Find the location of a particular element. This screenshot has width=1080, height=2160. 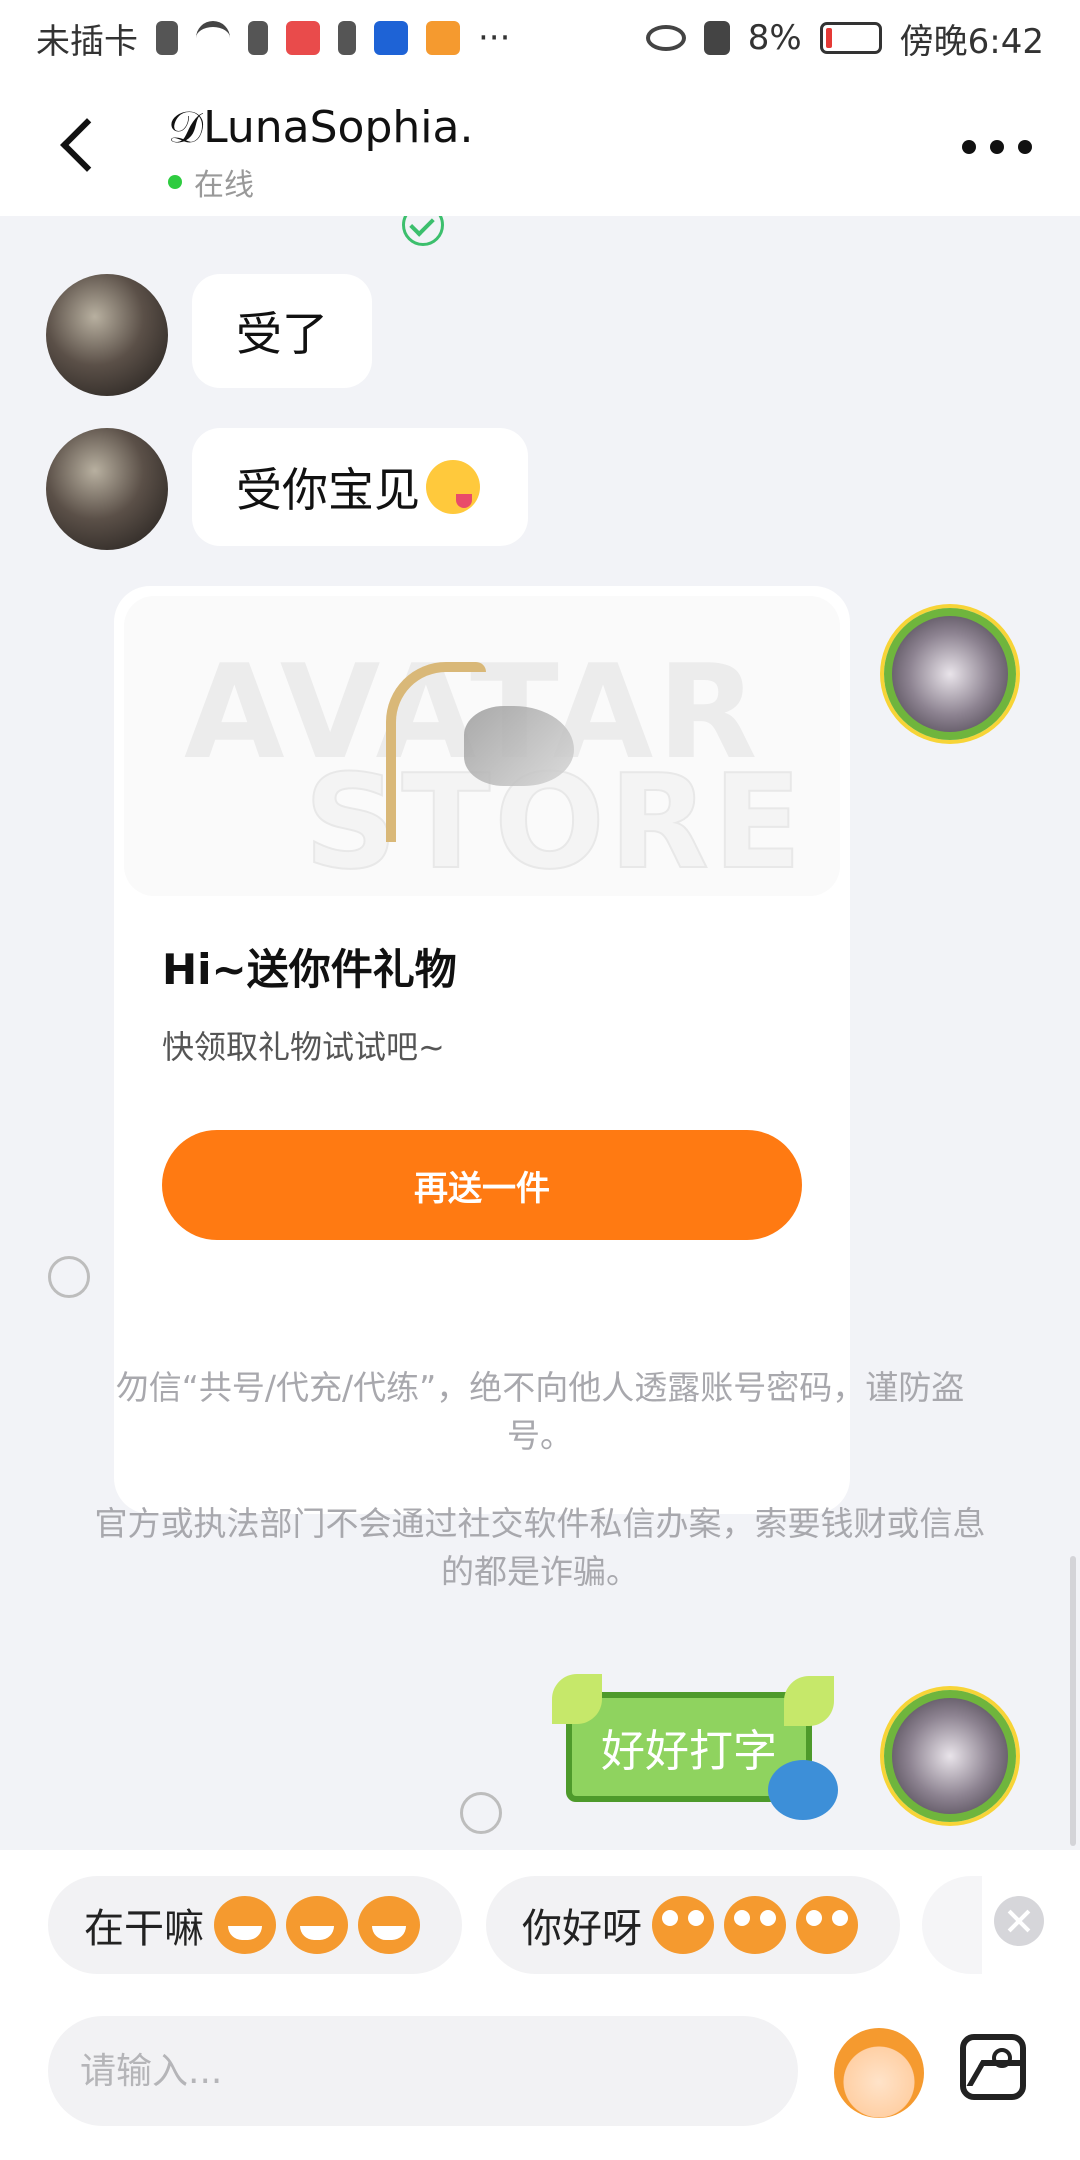

online-status-label: 在线 is located at coordinates (224, 185).